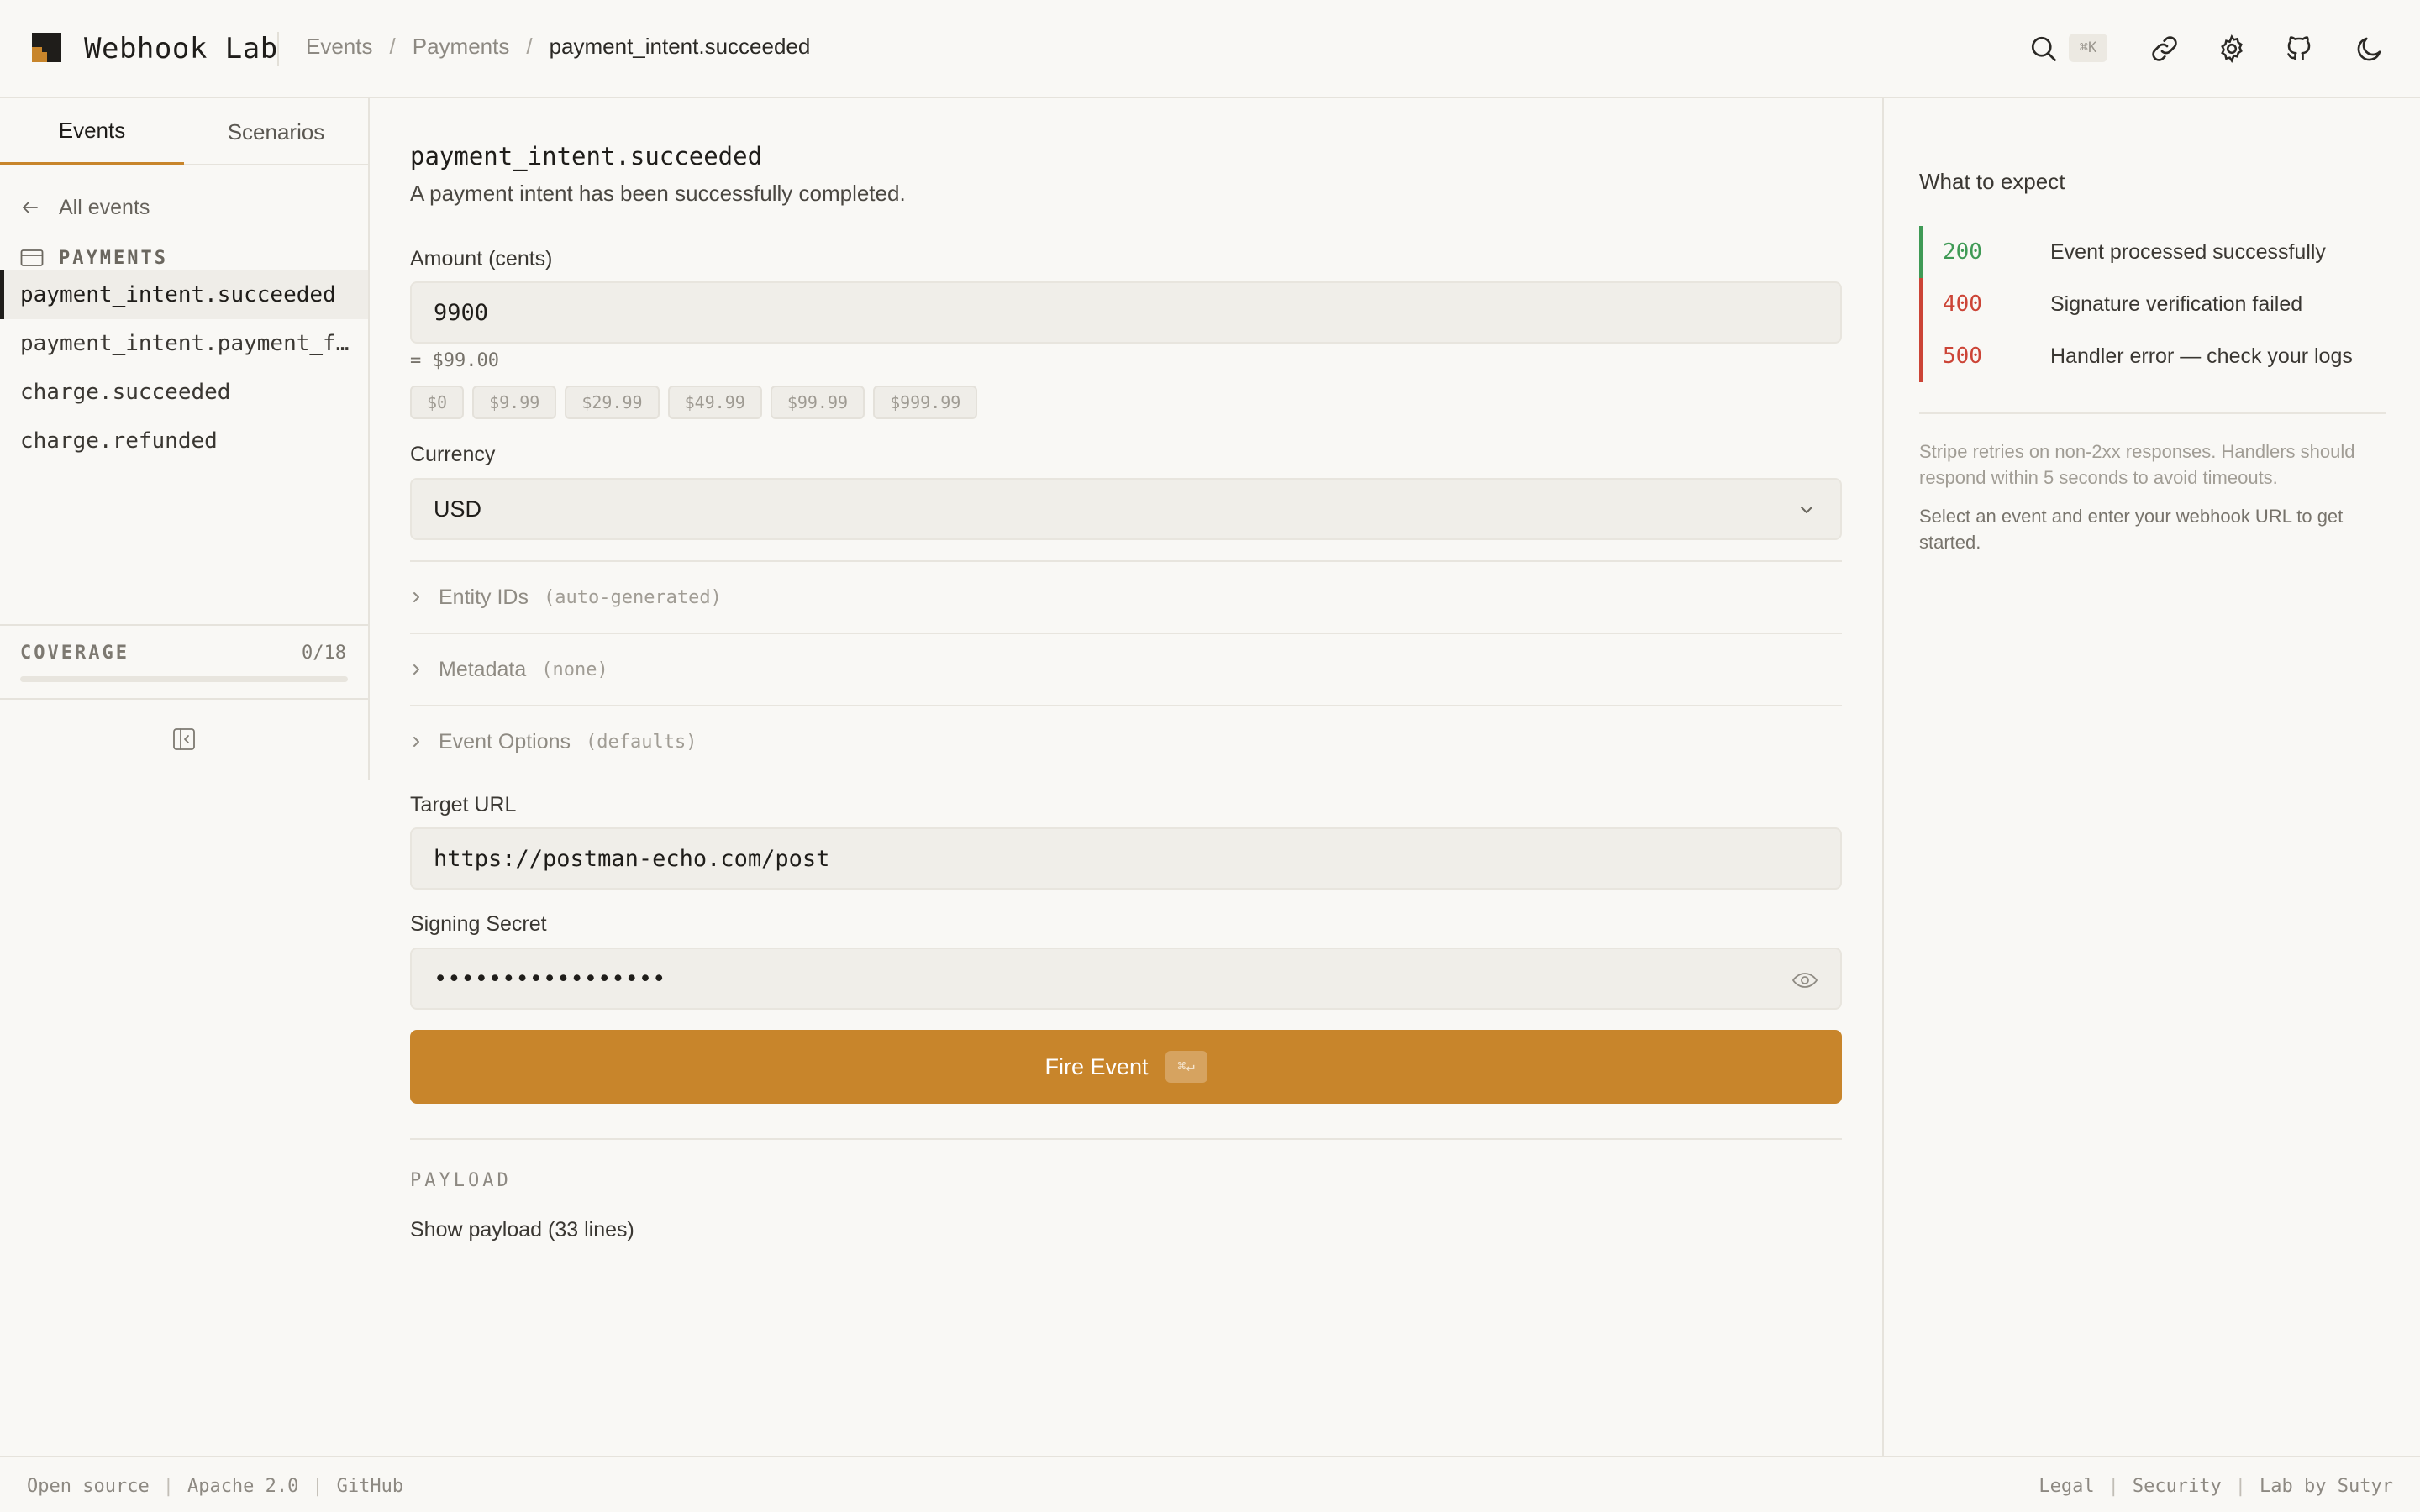 This screenshot has height=1512, width=2420. Describe the element at coordinates (2369, 49) in the screenshot. I see `moon-icon` at that location.